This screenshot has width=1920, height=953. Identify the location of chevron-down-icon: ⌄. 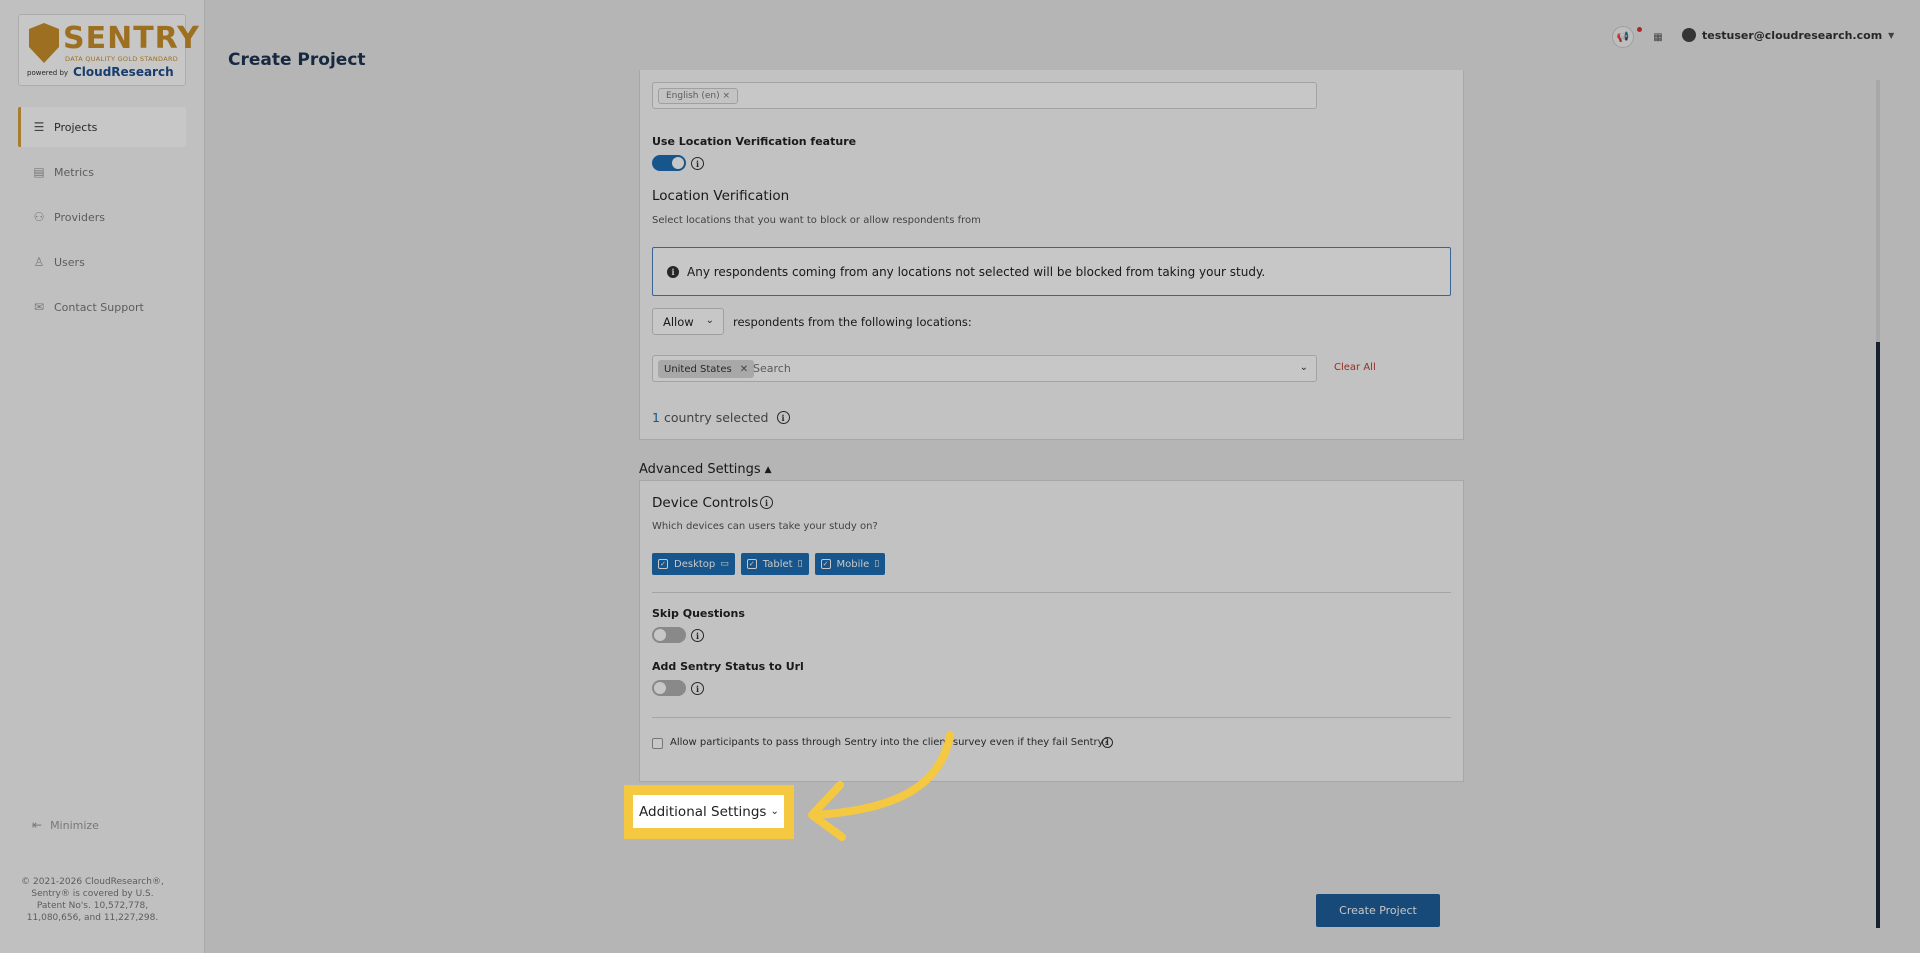
(774, 811).